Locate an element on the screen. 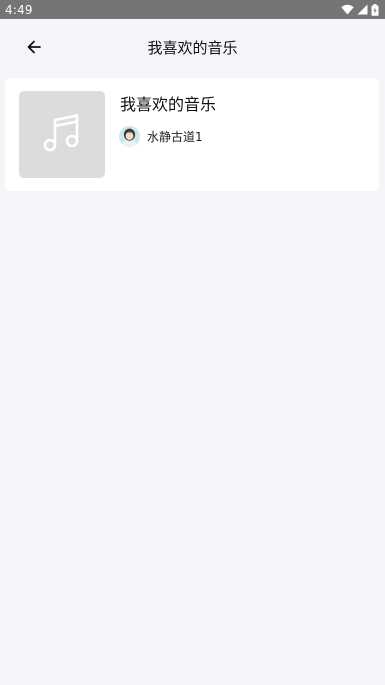 The width and height of the screenshot is (385, 685). status-bar: 4:49 is located at coordinates (192, 9).